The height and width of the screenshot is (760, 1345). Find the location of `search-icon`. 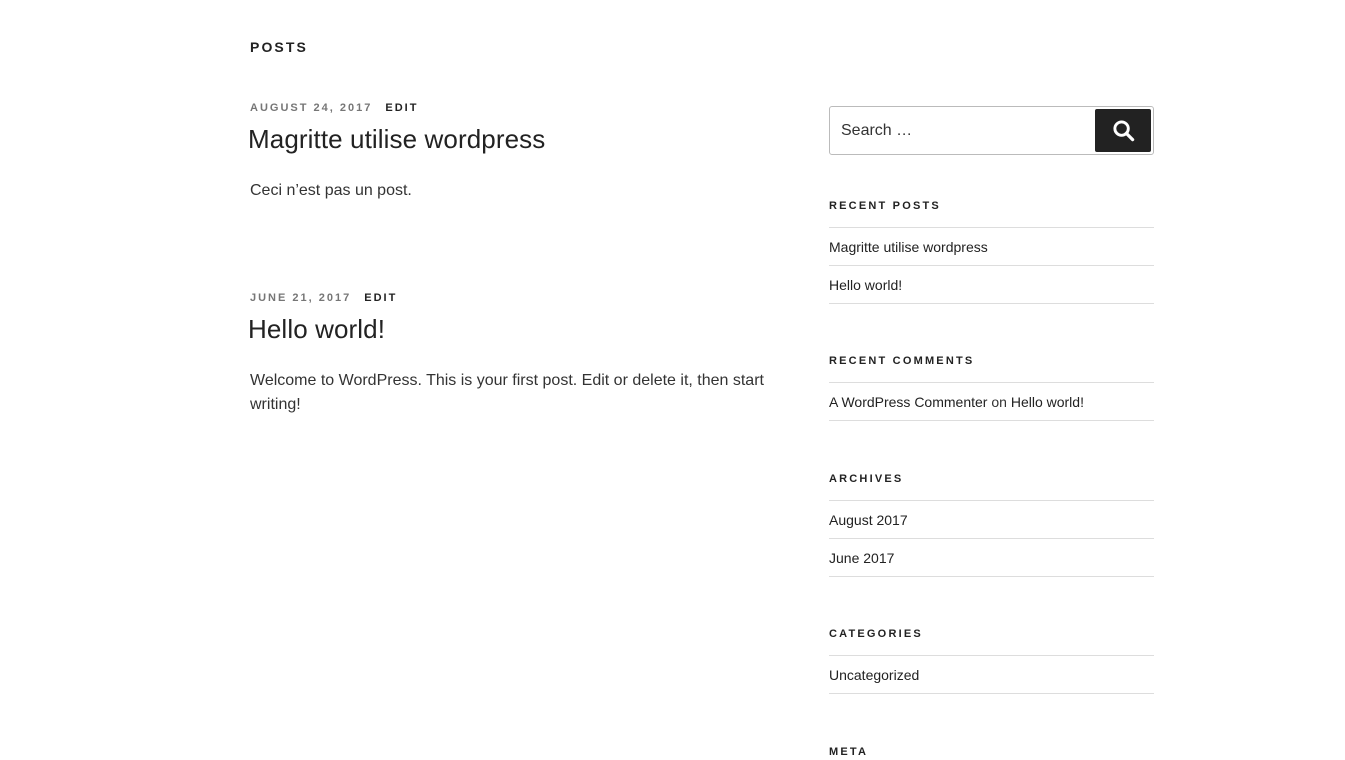

search-icon is located at coordinates (1123, 131).